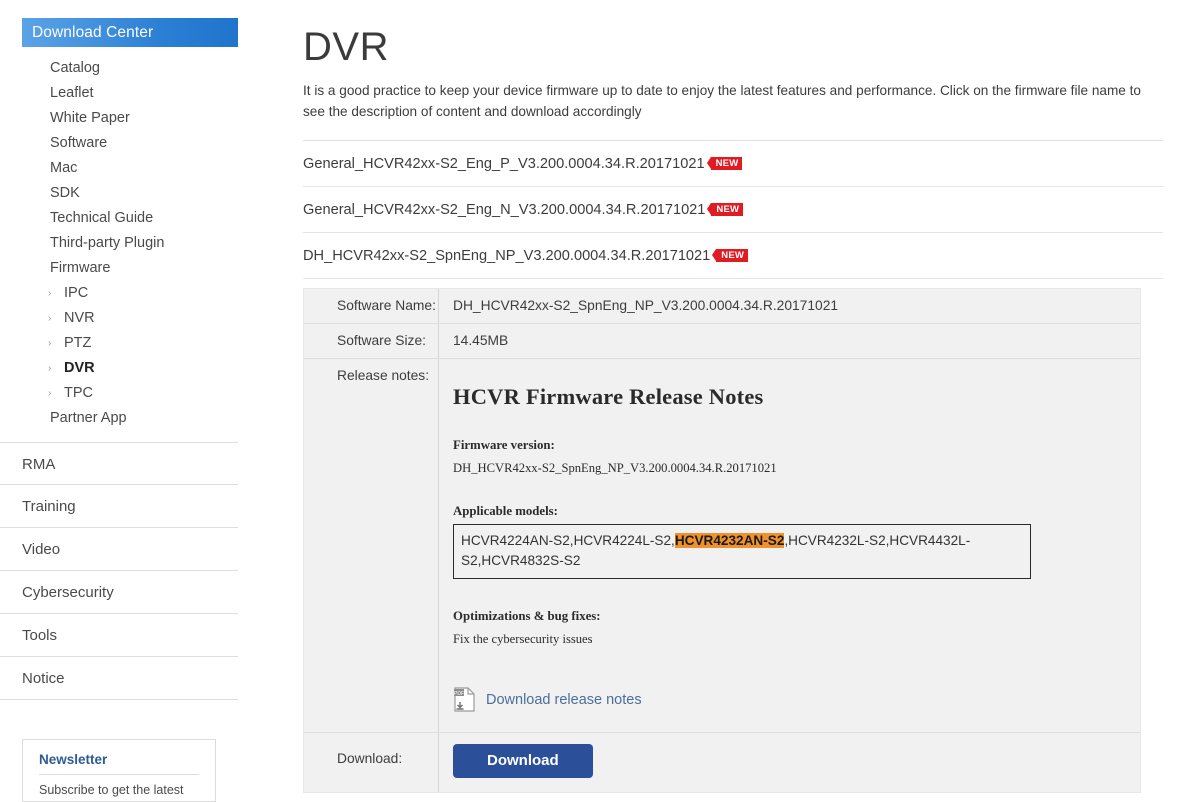  What do you see at coordinates (72, 93) in the screenshot?
I see `sidebar-item-label: Leaflet` at bounding box center [72, 93].